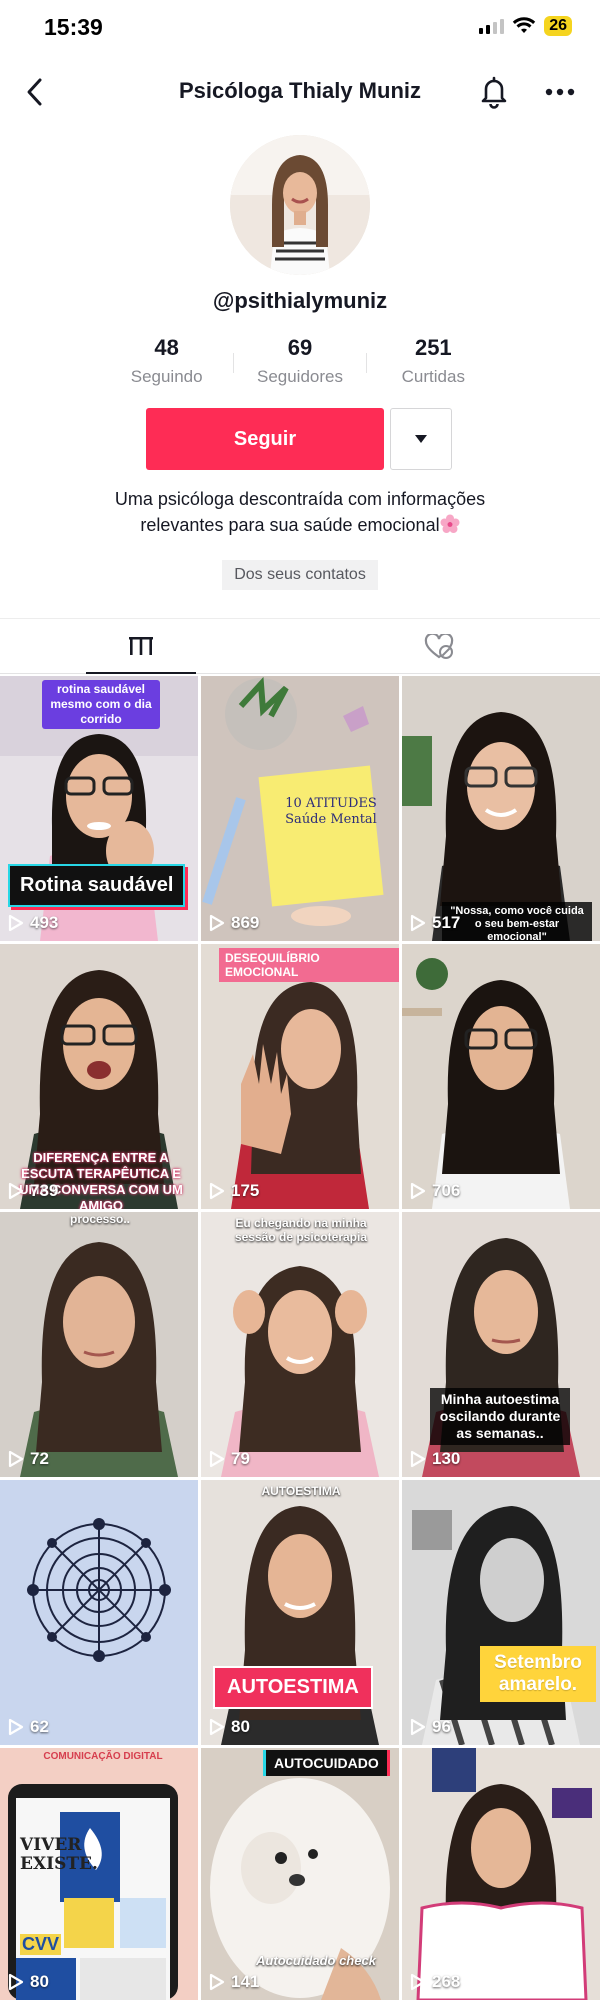 The image size is (600, 2000). What do you see at coordinates (229, 1459) in the screenshot?
I see `view-count: 79` at bounding box center [229, 1459].